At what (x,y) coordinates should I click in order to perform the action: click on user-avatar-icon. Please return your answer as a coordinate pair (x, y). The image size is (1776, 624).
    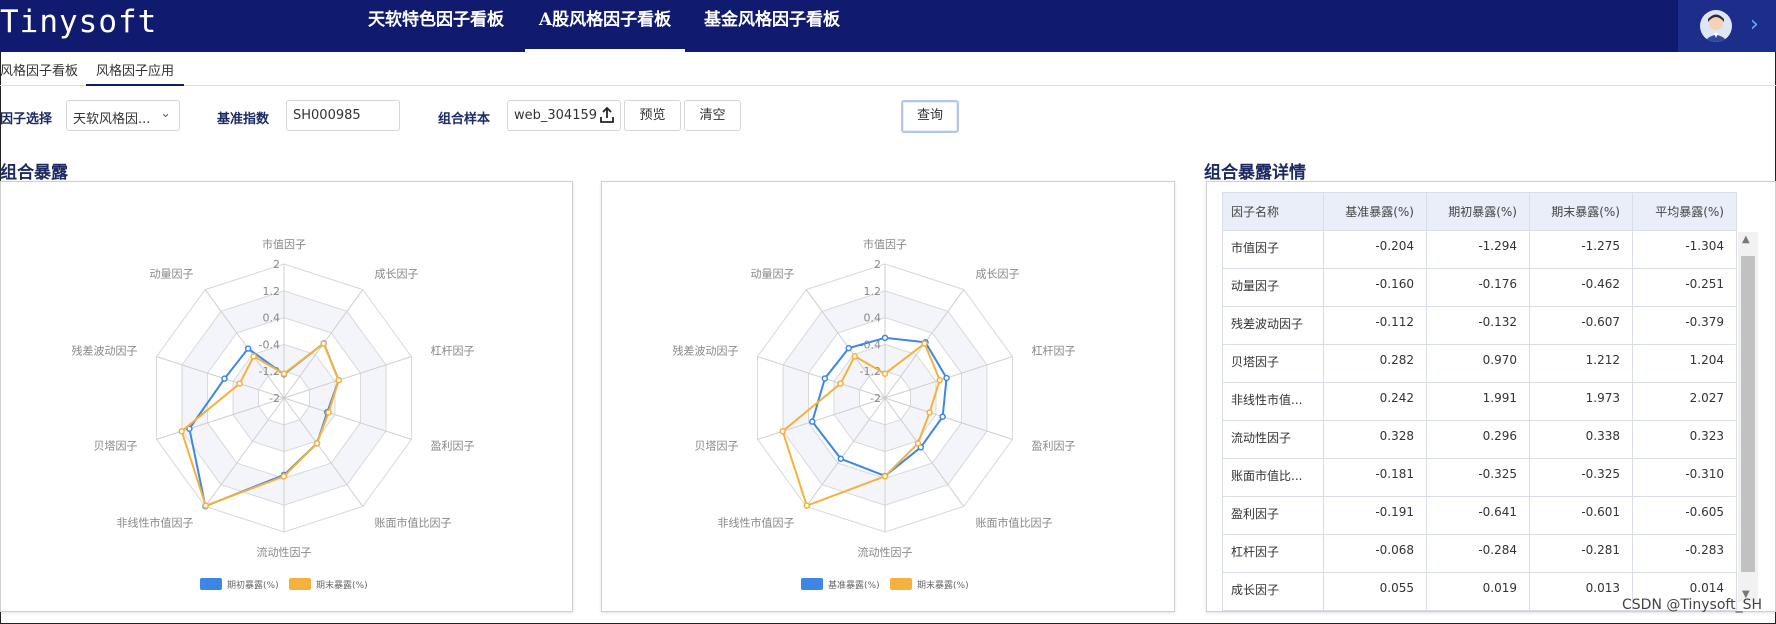
    Looking at the image, I should click on (1716, 26).